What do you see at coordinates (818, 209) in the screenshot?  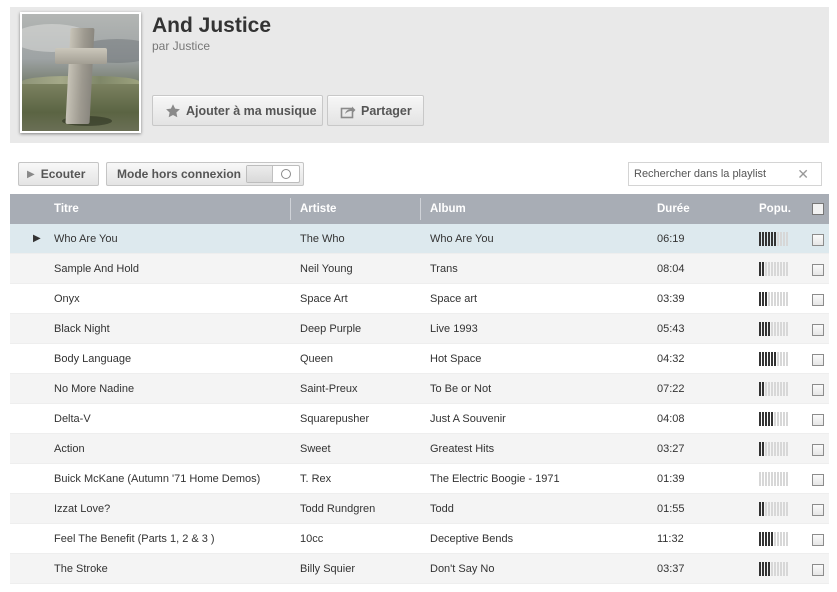 I see `select-all-checkbox` at bounding box center [818, 209].